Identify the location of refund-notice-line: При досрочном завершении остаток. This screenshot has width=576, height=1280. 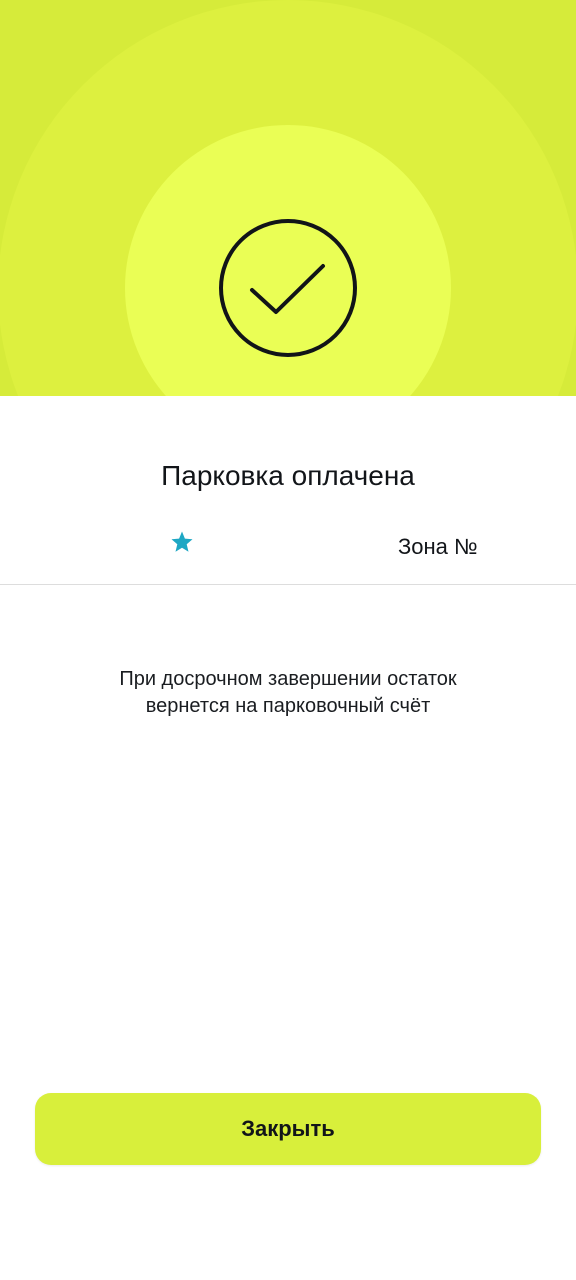
(288, 679).